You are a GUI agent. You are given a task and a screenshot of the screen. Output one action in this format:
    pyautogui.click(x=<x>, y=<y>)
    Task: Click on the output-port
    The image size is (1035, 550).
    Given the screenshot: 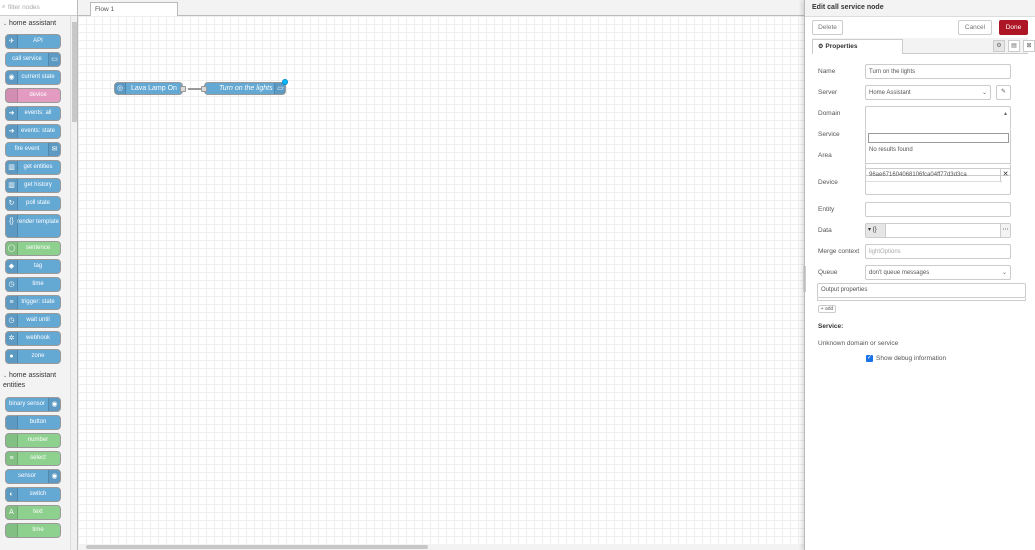 What is the action you would take?
    pyautogui.click(x=183, y=89)
    